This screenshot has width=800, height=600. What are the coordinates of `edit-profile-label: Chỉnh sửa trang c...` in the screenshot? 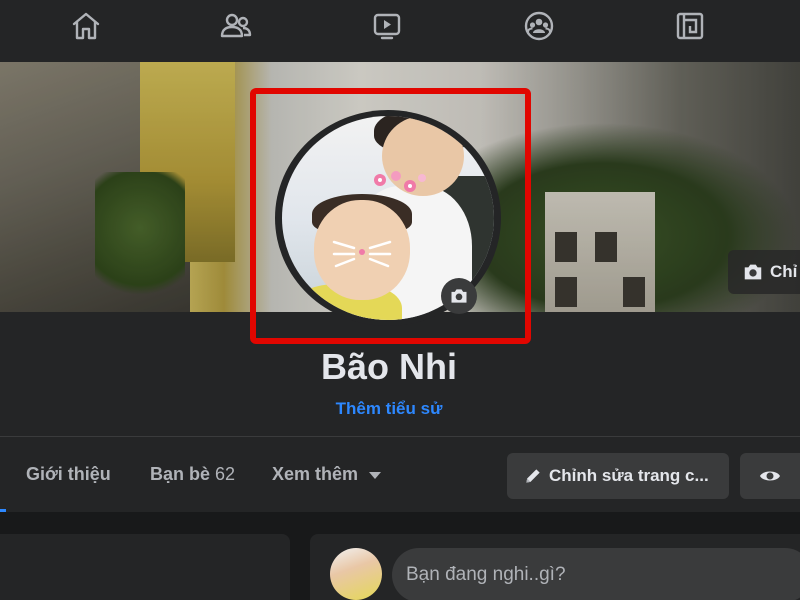 It's located at (629, 475).